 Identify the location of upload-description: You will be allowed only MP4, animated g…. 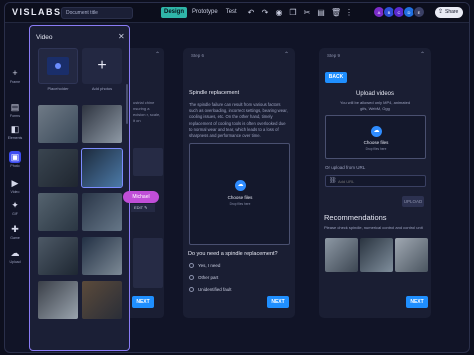
(375, 105).